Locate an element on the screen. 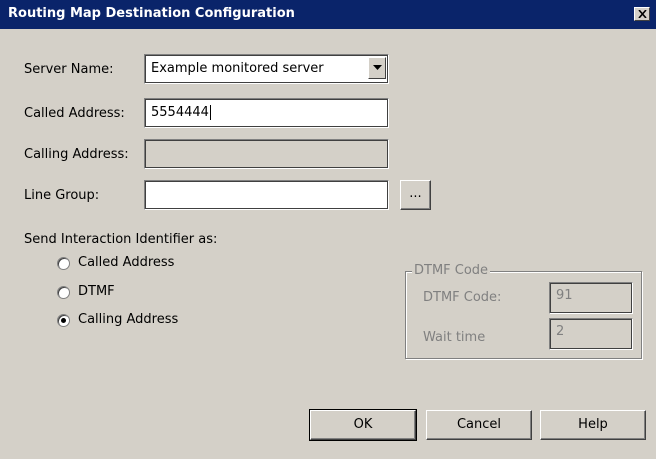  close-button is located at coordinates (642, 14).